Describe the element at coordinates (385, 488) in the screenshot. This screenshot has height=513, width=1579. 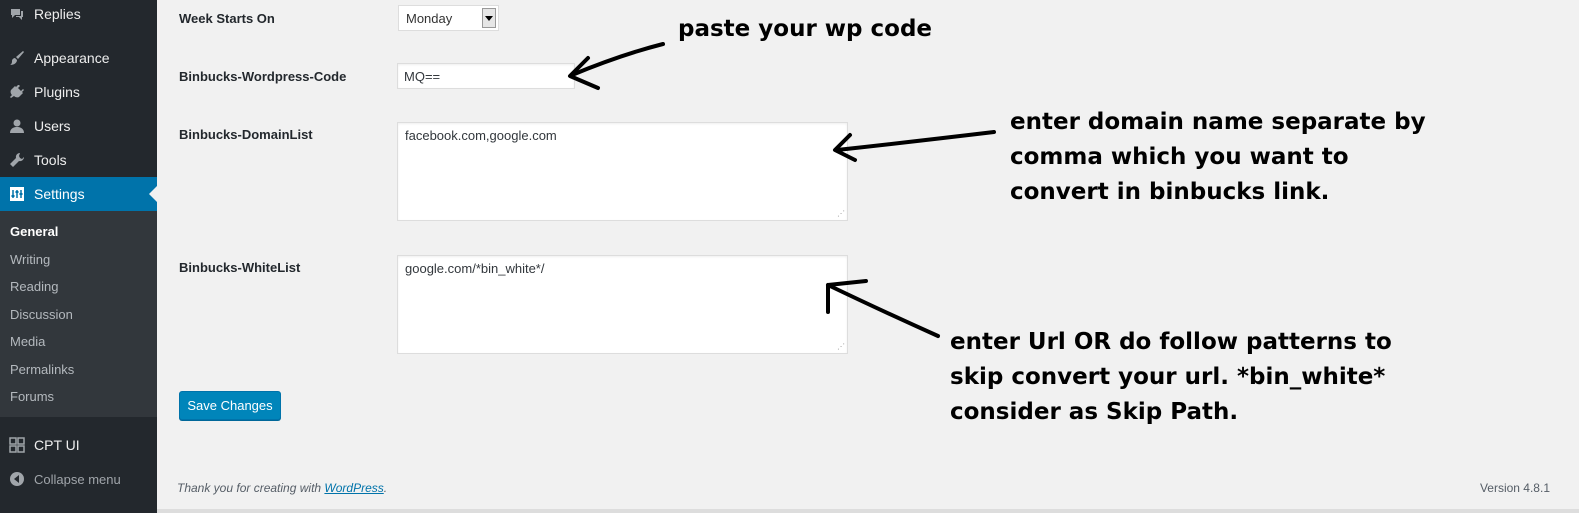
I see `footer-period: .` at that location.